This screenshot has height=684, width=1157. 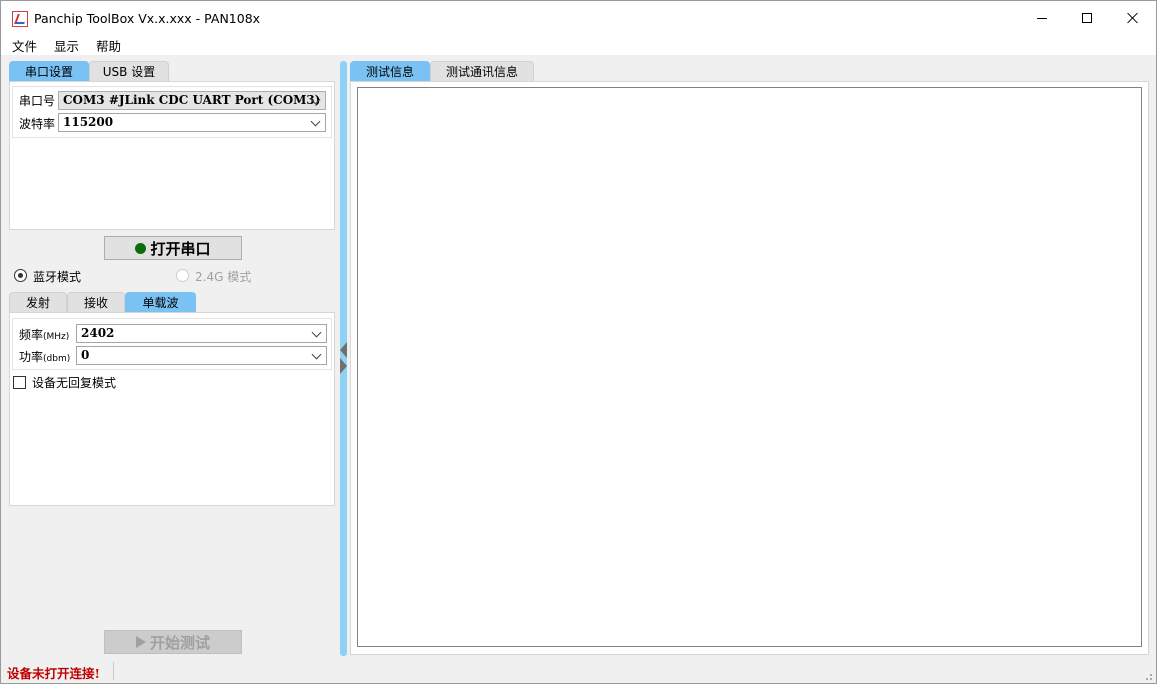 I want to click on minimize-icon, so click(x=1042, y=18).